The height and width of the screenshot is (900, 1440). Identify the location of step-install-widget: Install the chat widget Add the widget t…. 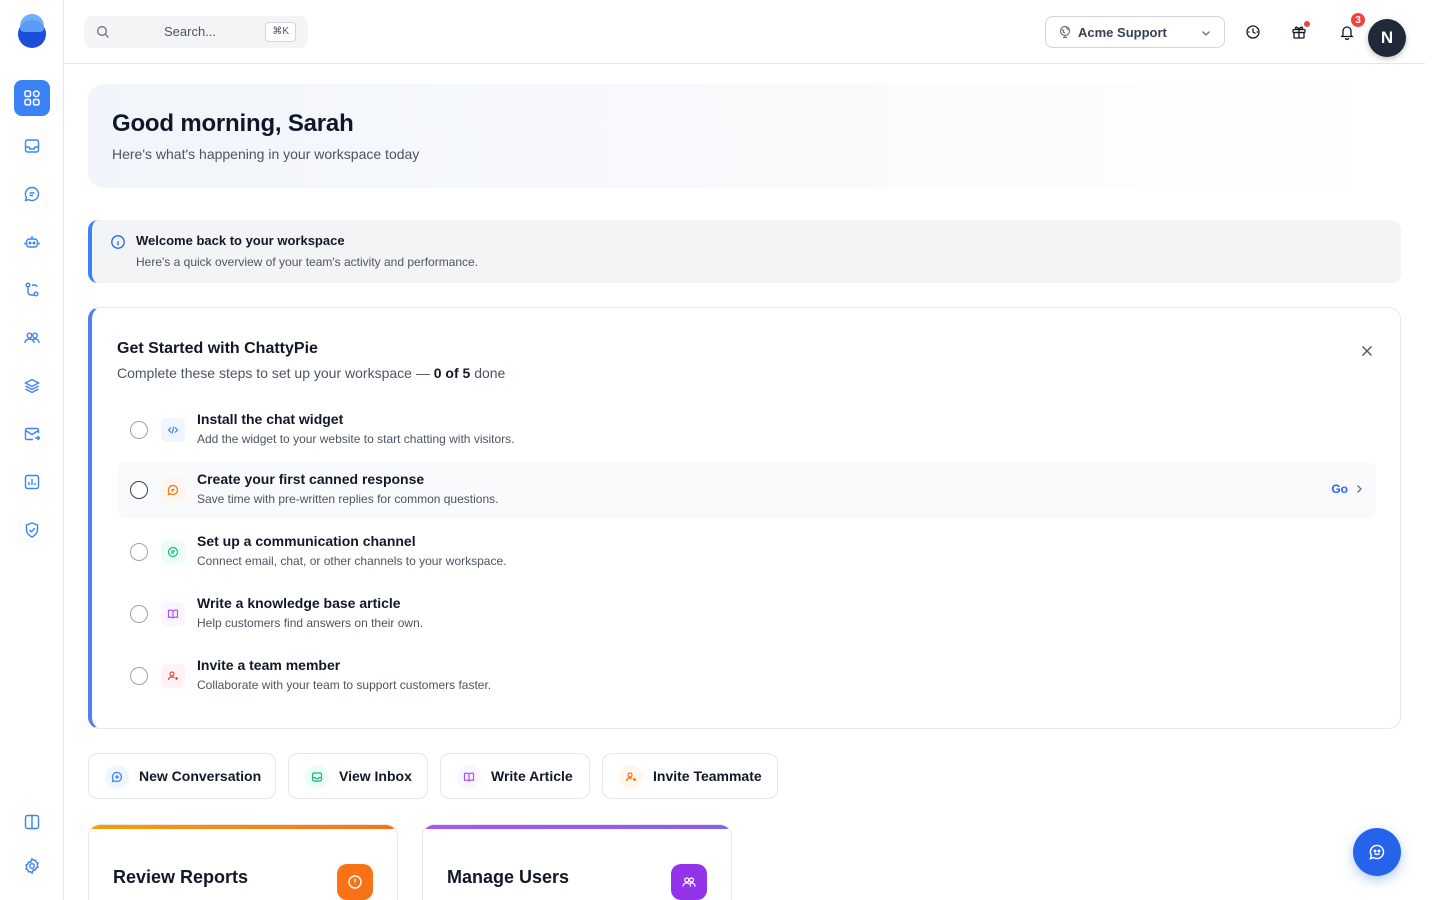
(746, 430).